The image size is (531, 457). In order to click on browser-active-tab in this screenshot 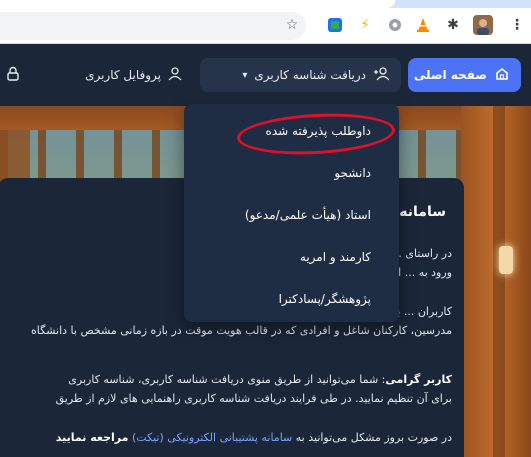, I will do `click(197, 4)`.